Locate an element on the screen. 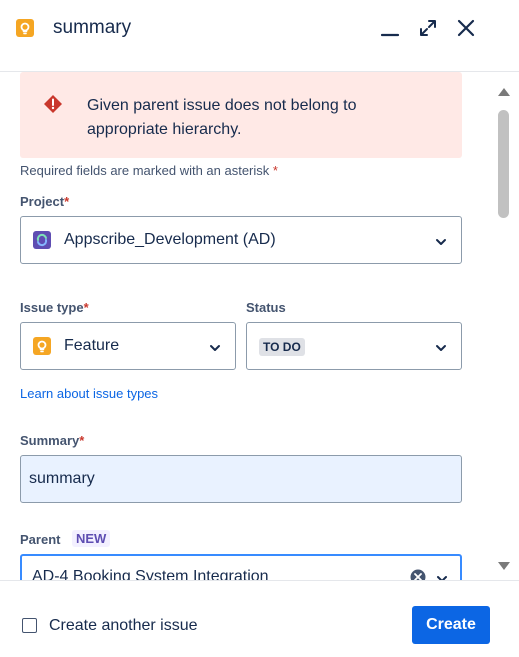  parent-value: AD-4 Booking System Integration is located at coordinates (150, 574).